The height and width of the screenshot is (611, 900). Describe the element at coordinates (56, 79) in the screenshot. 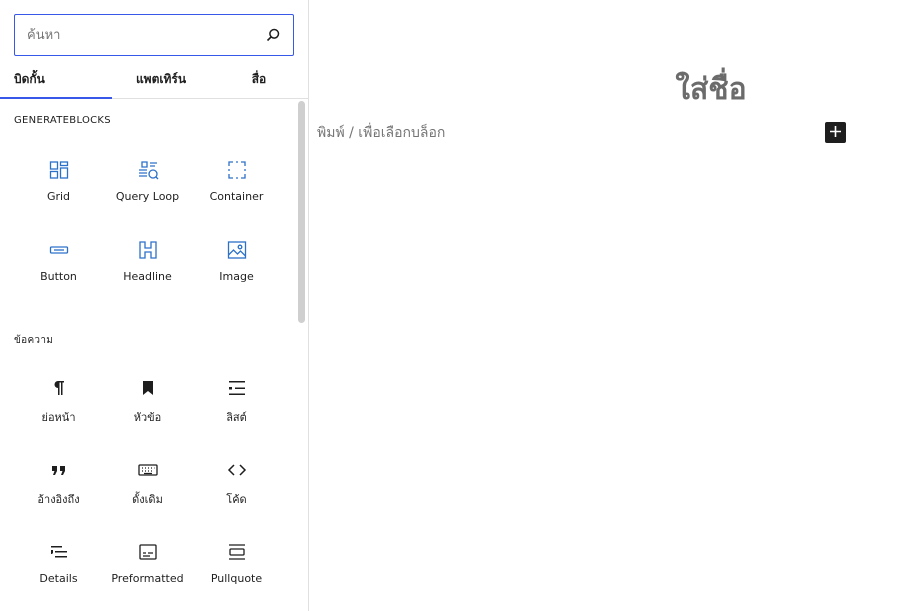

I see `tab-blocks: บิดกั้น` at that location.